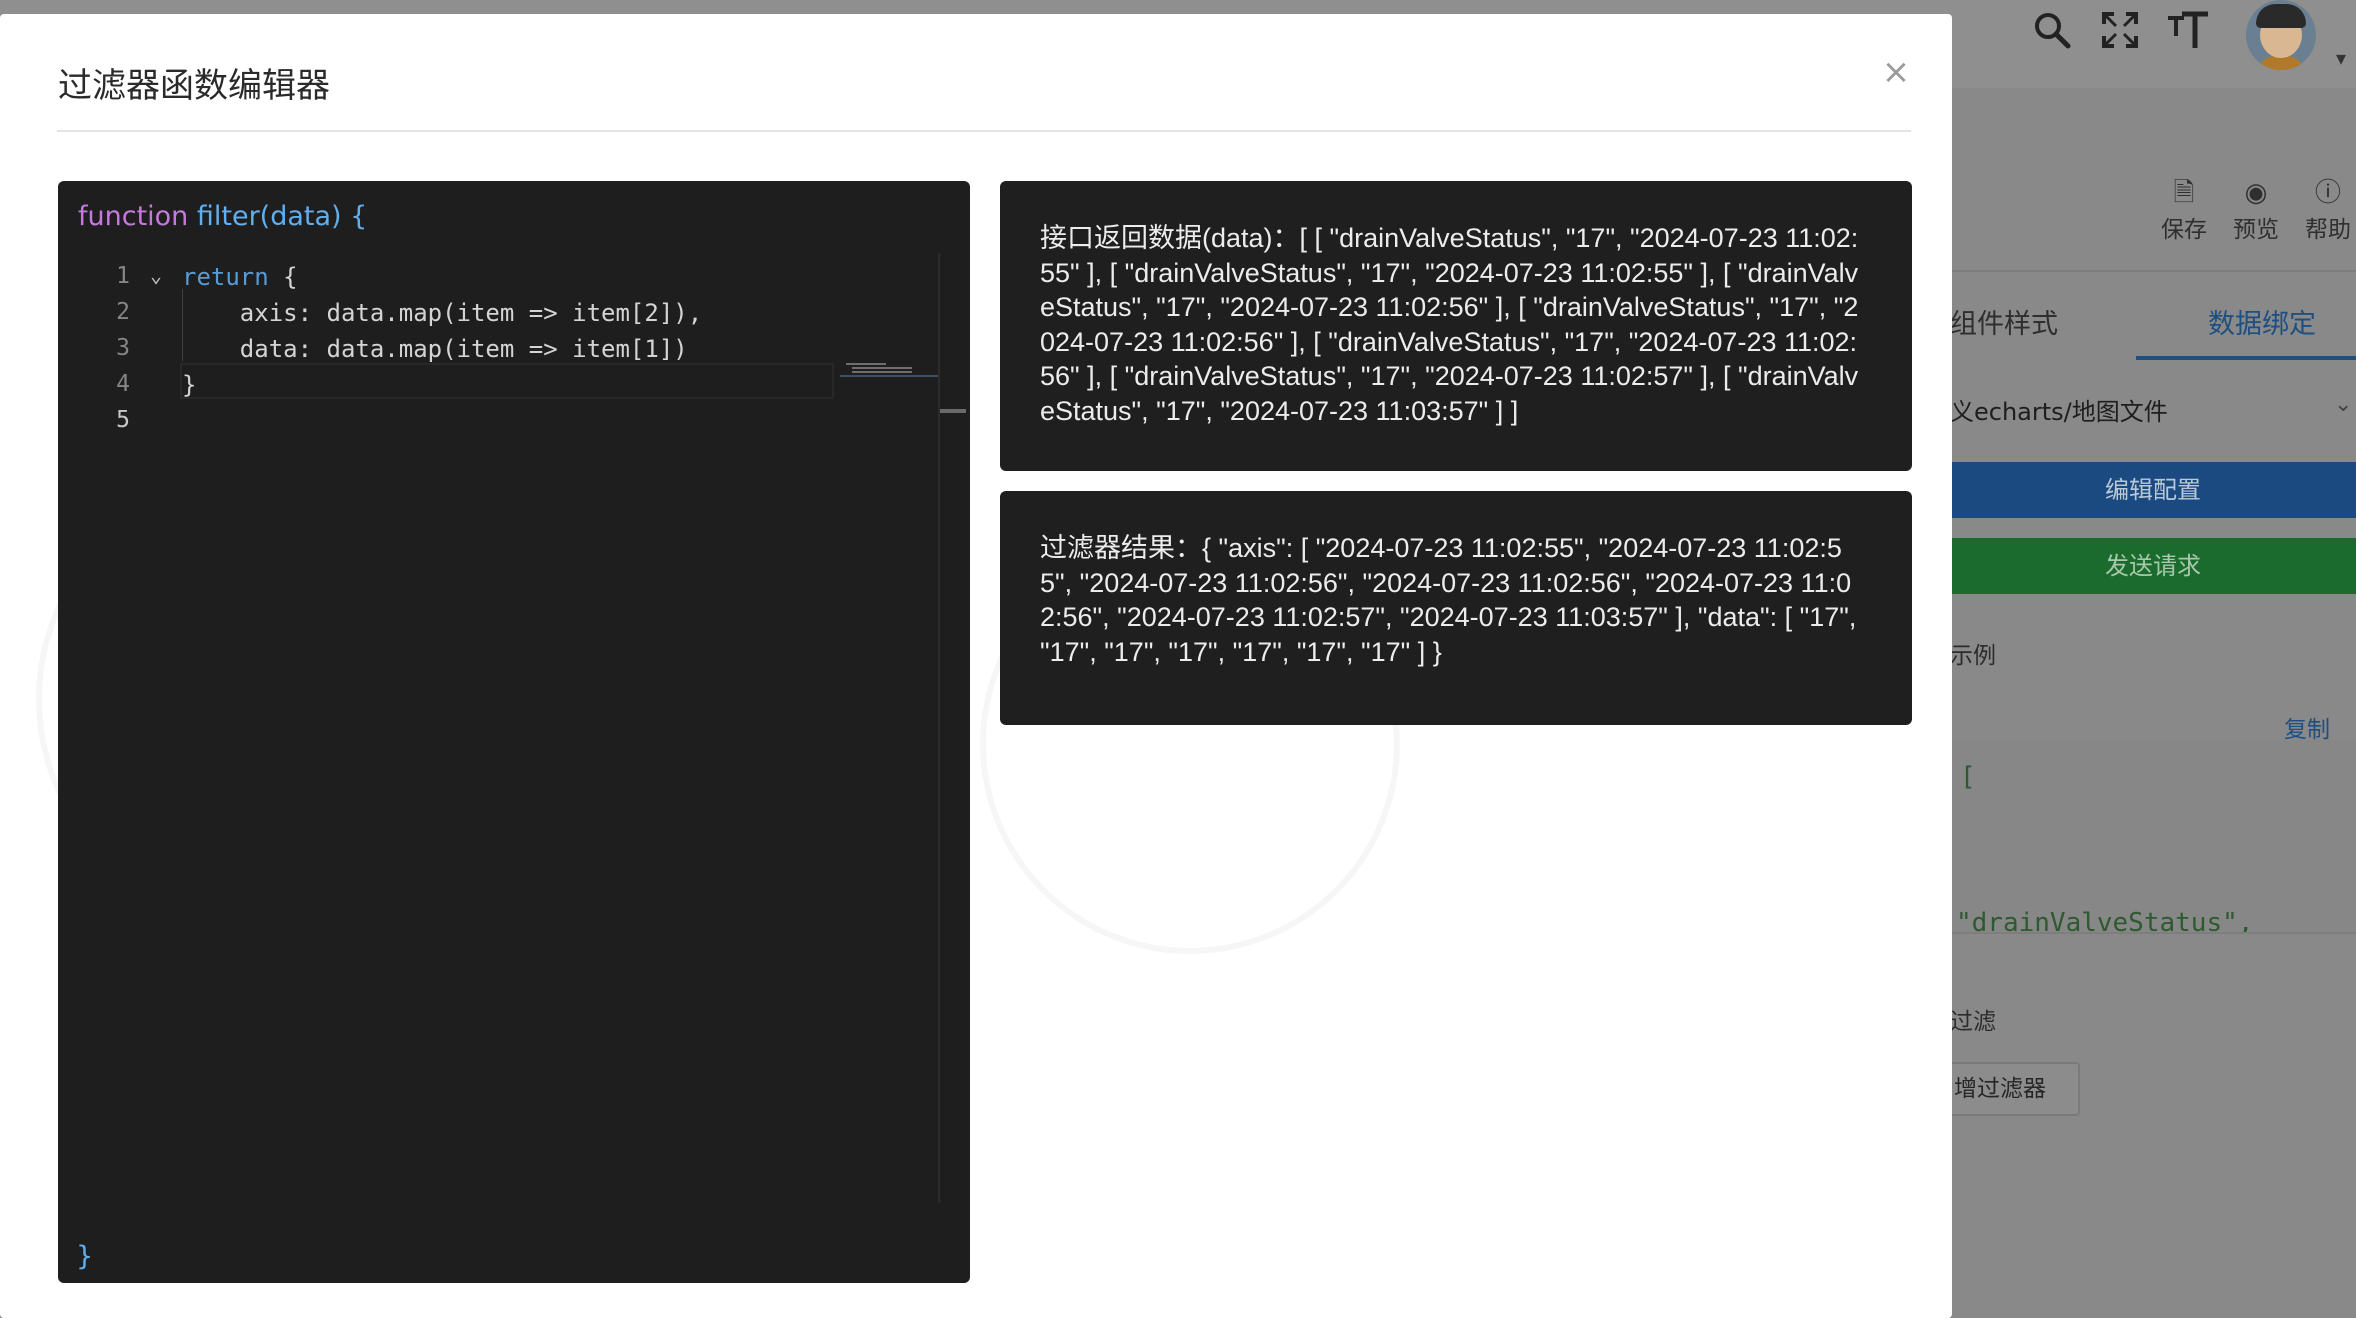  What do you see at coordinates (123, 312) in the screenshot?
I see `line-number: 2` at bounding box center [123, 312].